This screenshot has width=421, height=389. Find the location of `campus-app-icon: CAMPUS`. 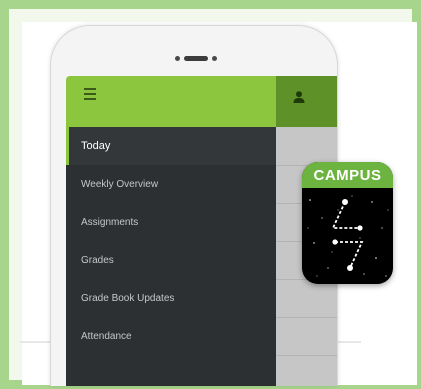

campus-app-icon: CAMPUS is located at coordinates (347, 223).